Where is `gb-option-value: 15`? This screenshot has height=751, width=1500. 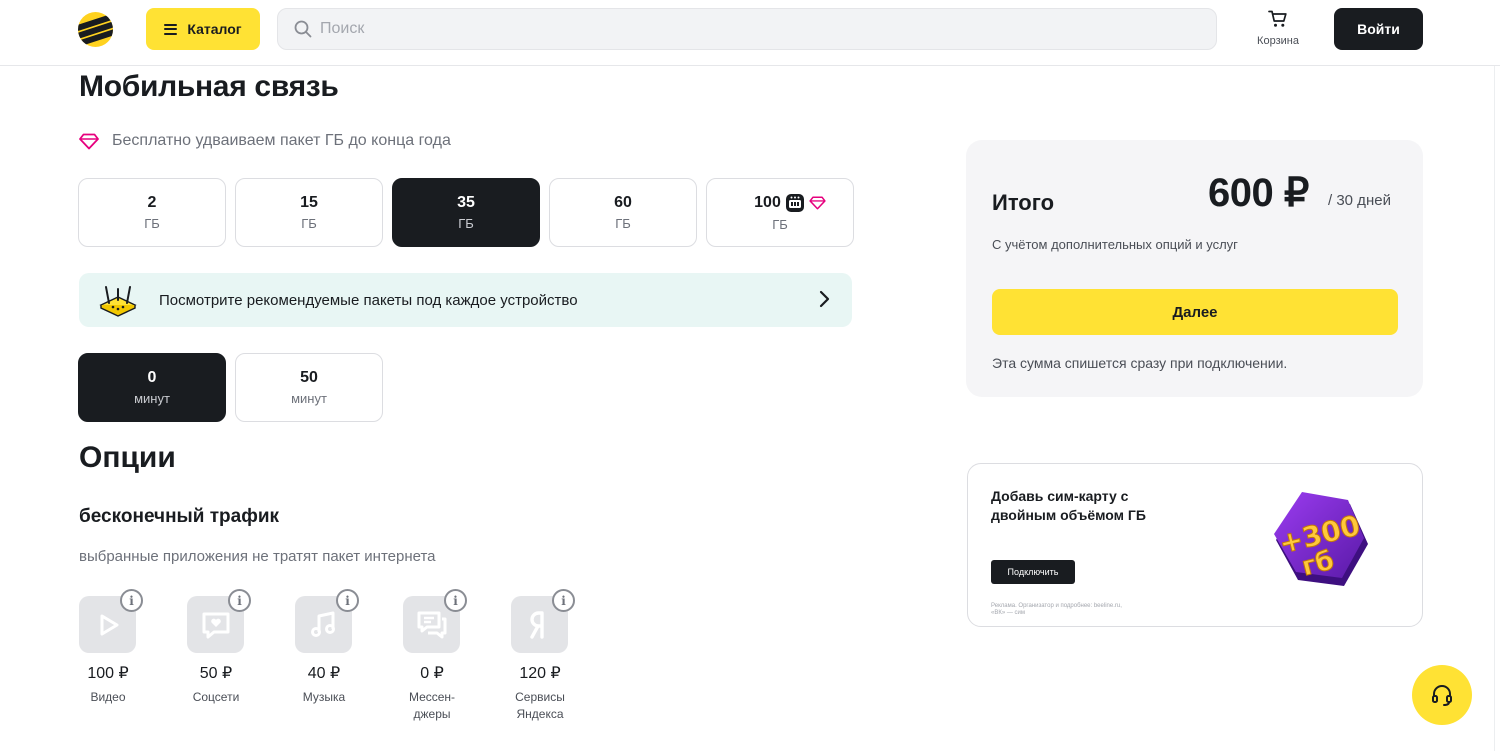 gb-option-value: 15 is located at coordinates (309, 202).